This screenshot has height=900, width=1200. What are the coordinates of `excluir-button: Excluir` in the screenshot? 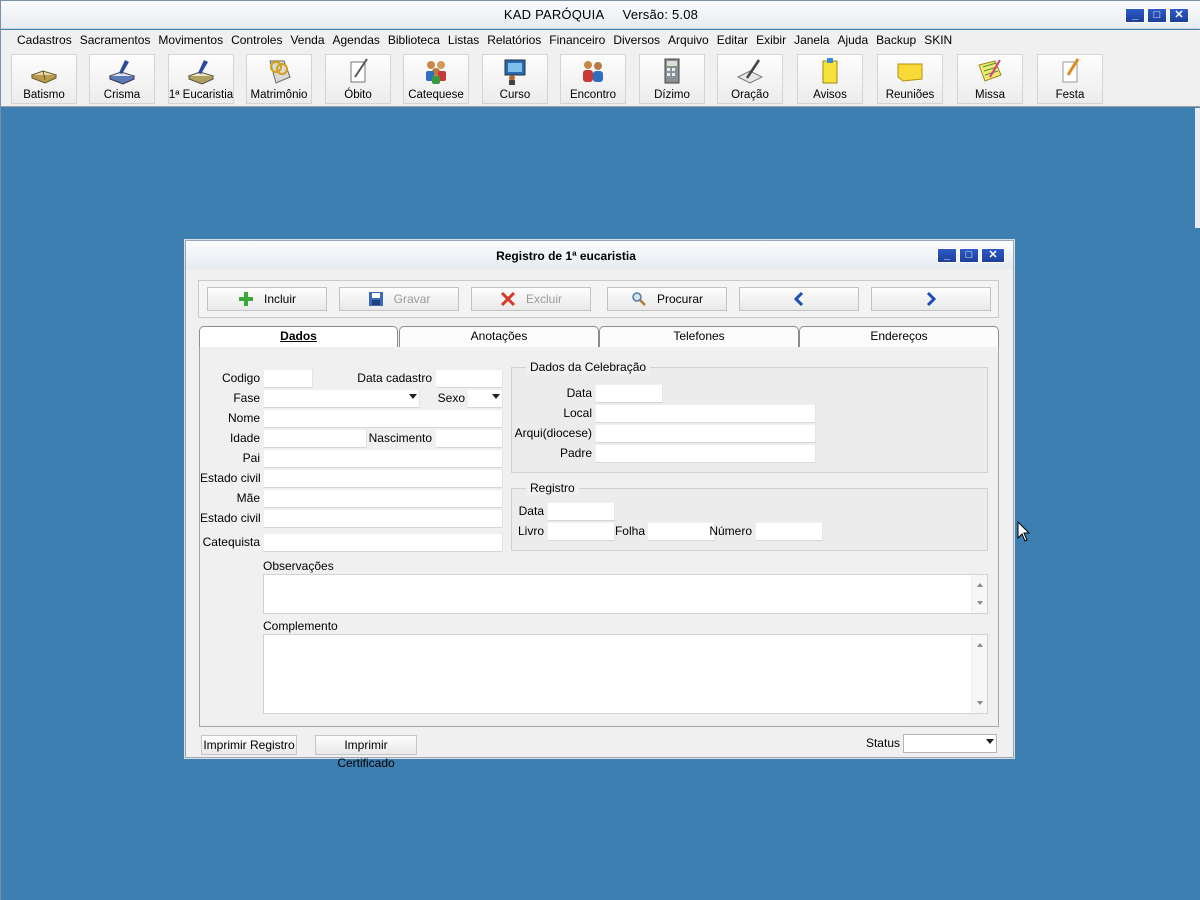 It's located at (531, 299).